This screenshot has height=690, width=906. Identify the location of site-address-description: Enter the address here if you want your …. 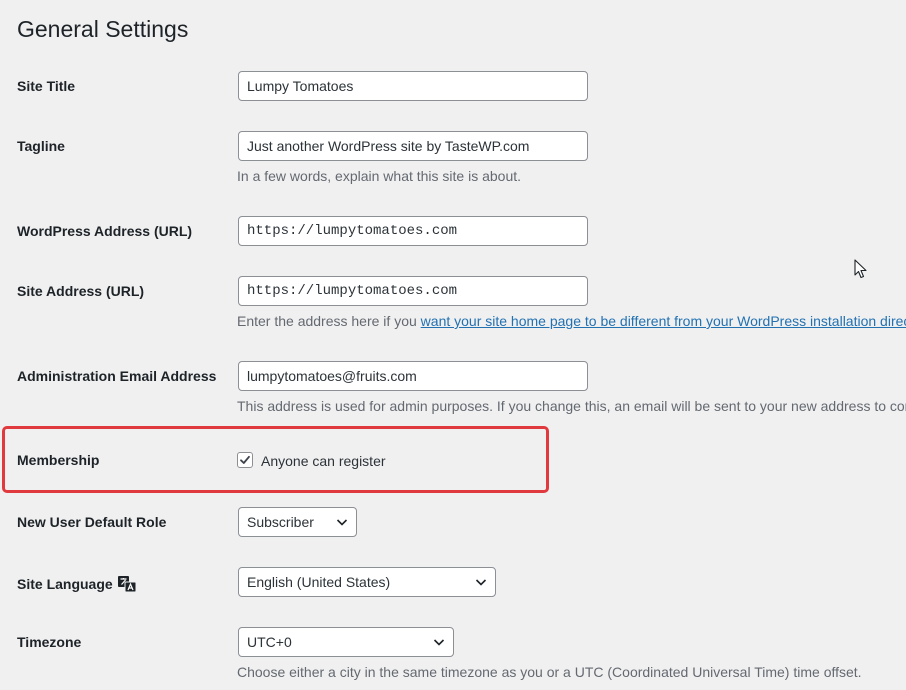
(571, 321).